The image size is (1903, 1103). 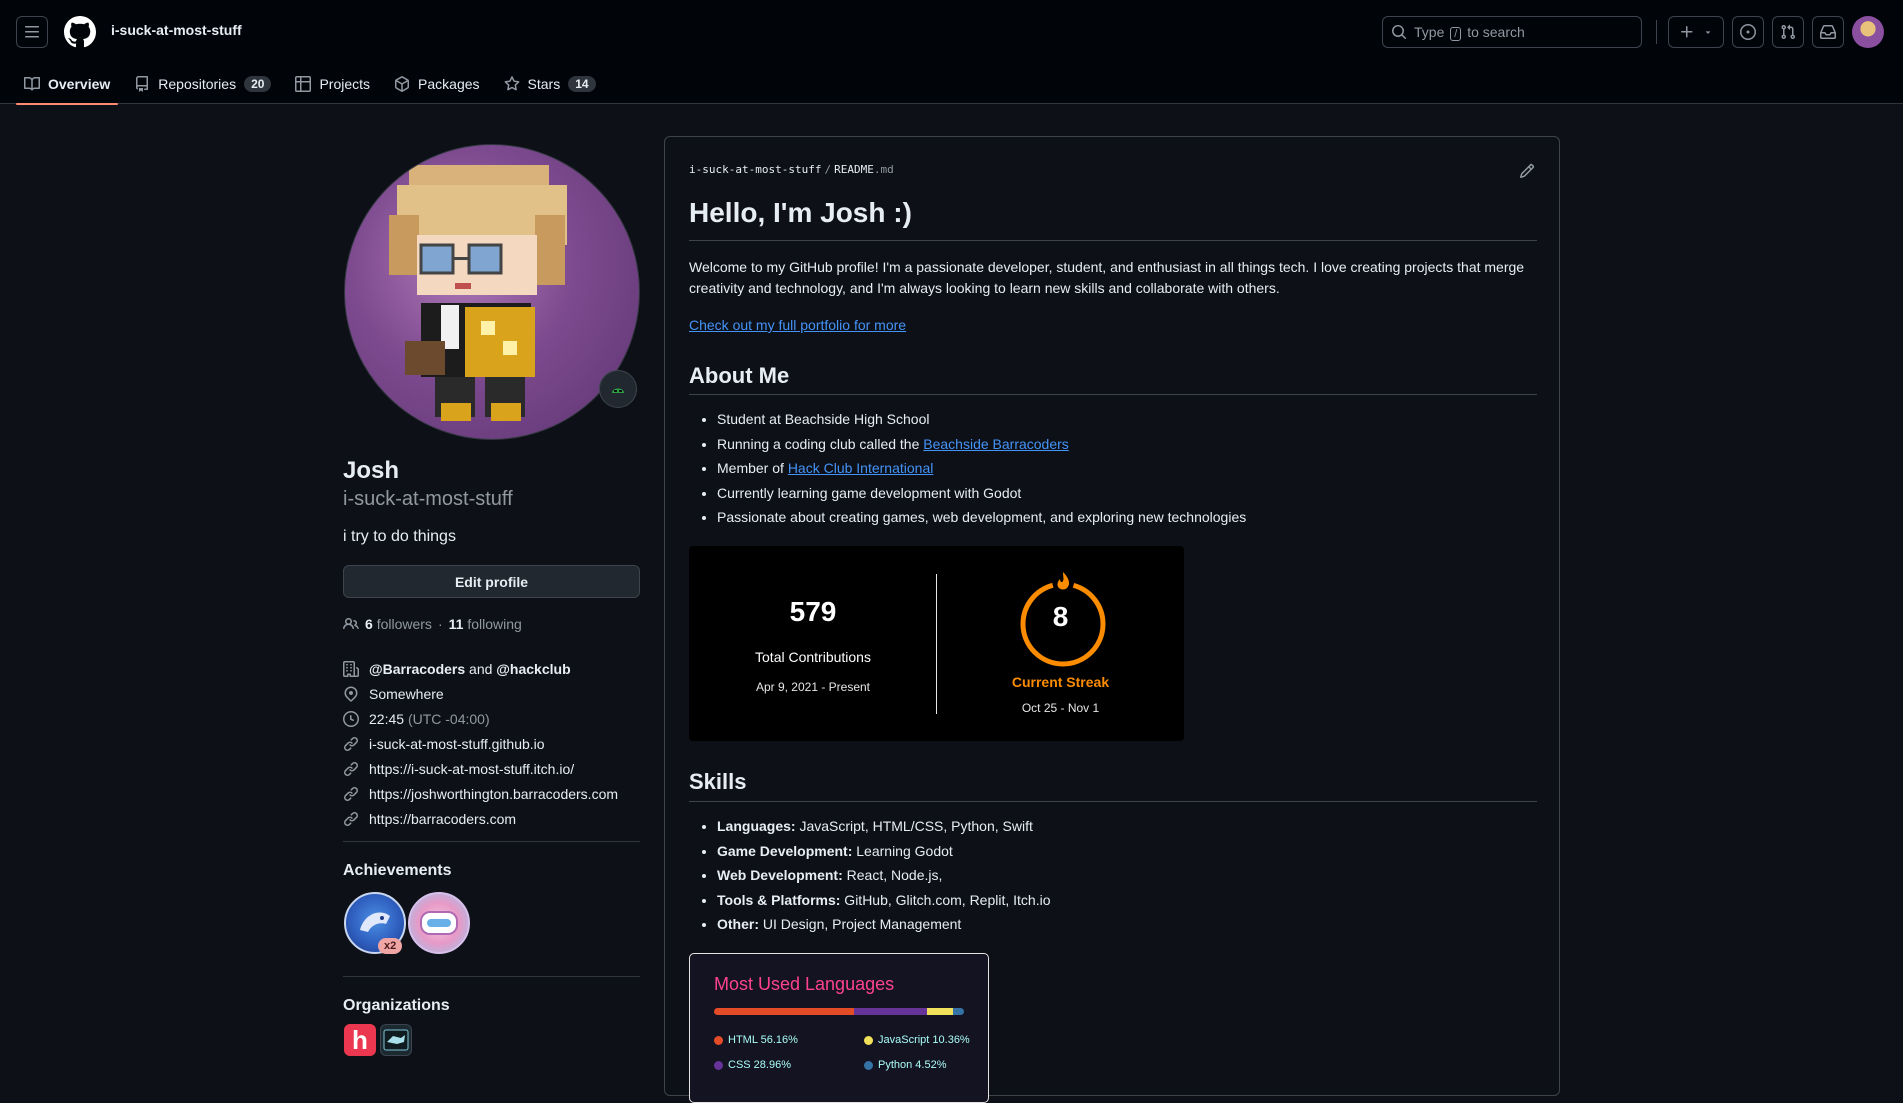 I want to click on tab-packages-label: Packages, so click(x=449, y=84).